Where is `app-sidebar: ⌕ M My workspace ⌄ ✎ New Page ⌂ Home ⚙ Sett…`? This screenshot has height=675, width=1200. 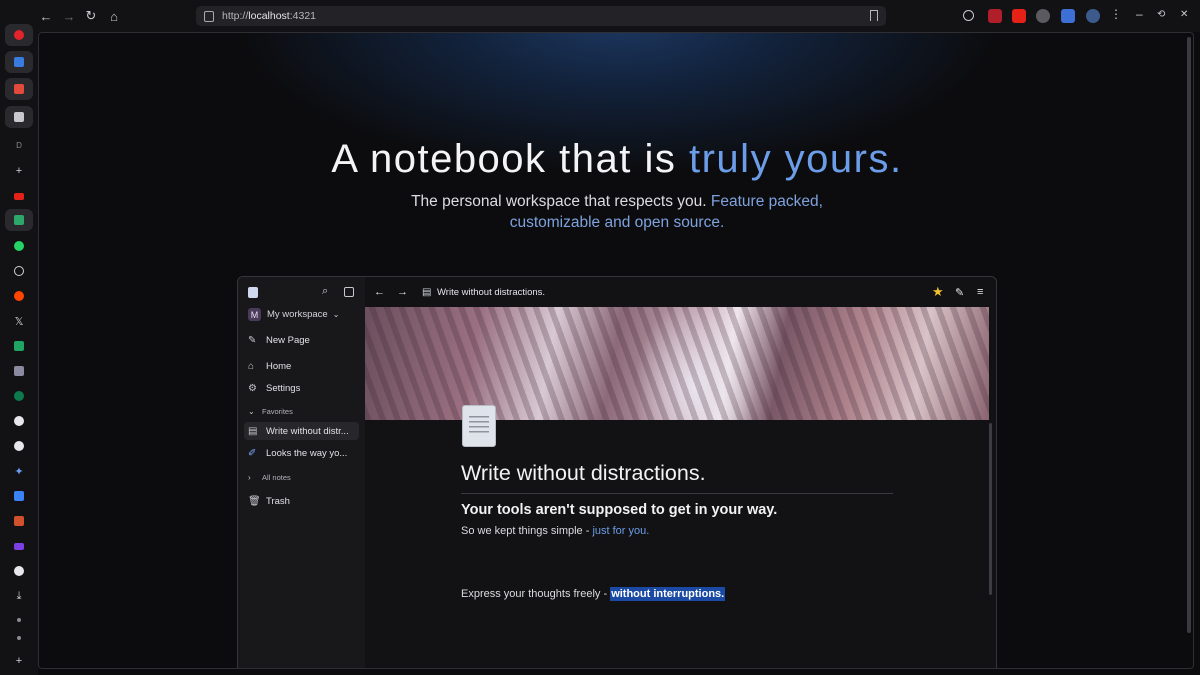
app-sidebar: ⌕ M My workspace ⌄ ✎ New Page ⌂ Home ⚙ Sett… is located at coordinates (301, 472).